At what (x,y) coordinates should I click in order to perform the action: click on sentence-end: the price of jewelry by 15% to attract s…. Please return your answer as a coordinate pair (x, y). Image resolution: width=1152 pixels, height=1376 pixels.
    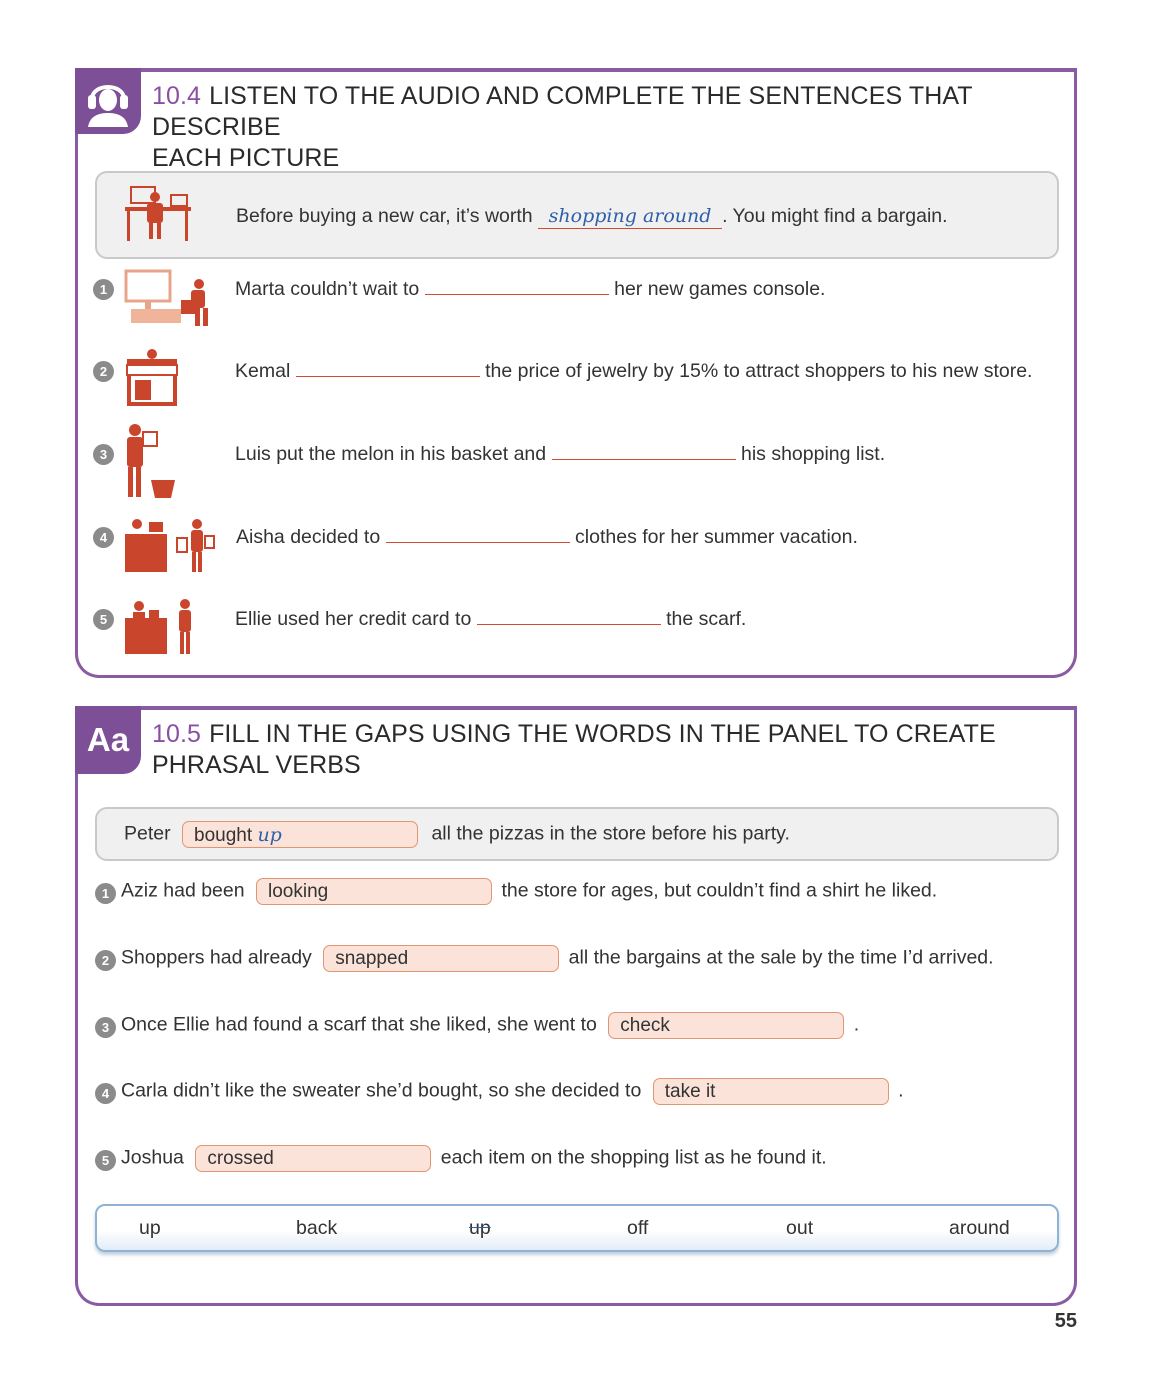
    Looking at the image, I should click on (759, 371).